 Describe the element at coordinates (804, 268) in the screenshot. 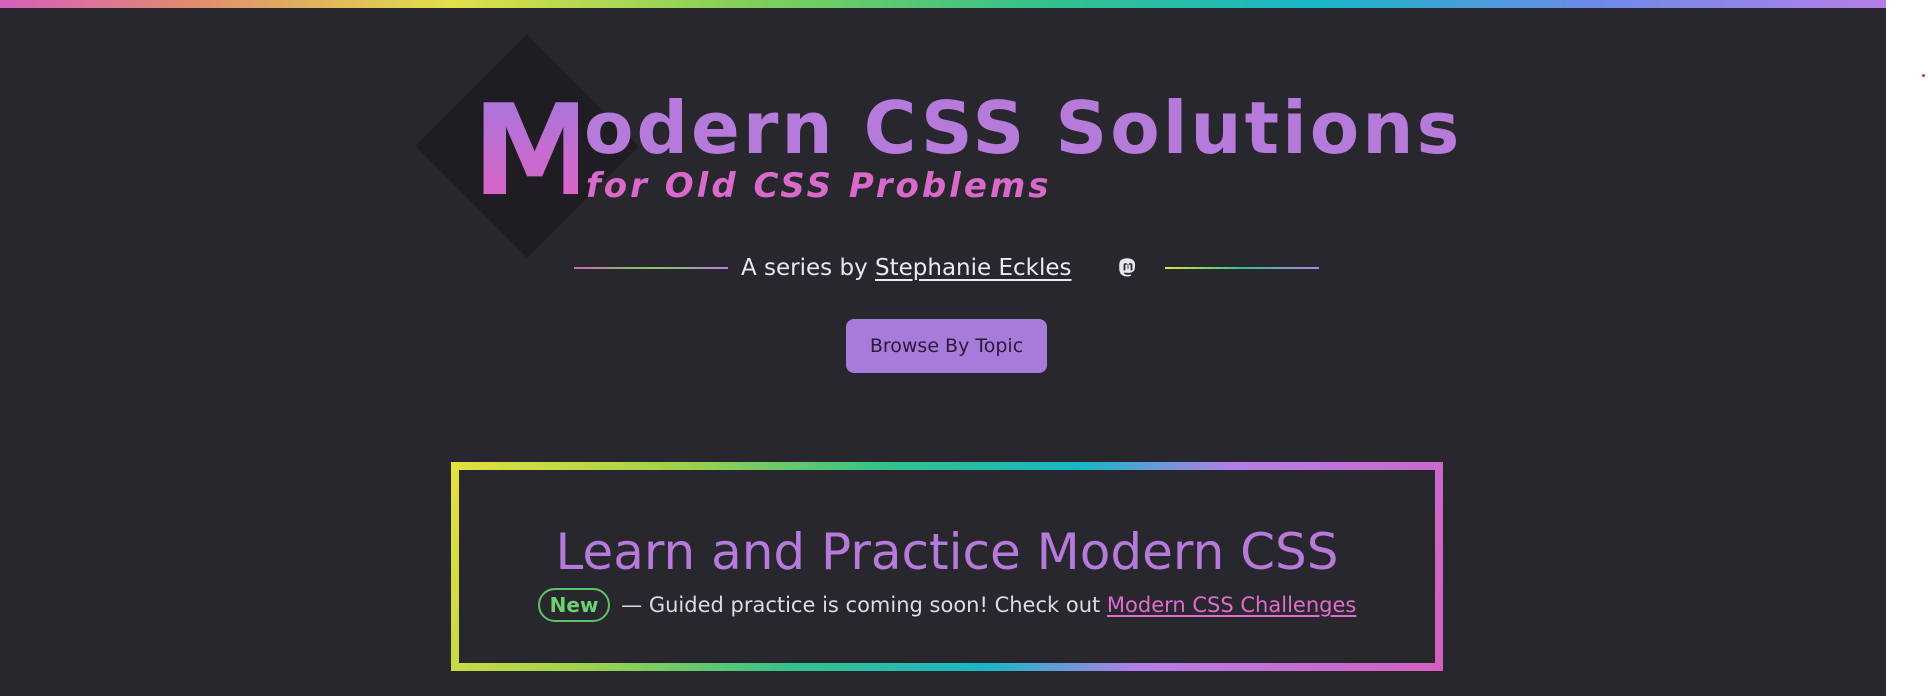

I see `byline-prefix: A series by` at that location.